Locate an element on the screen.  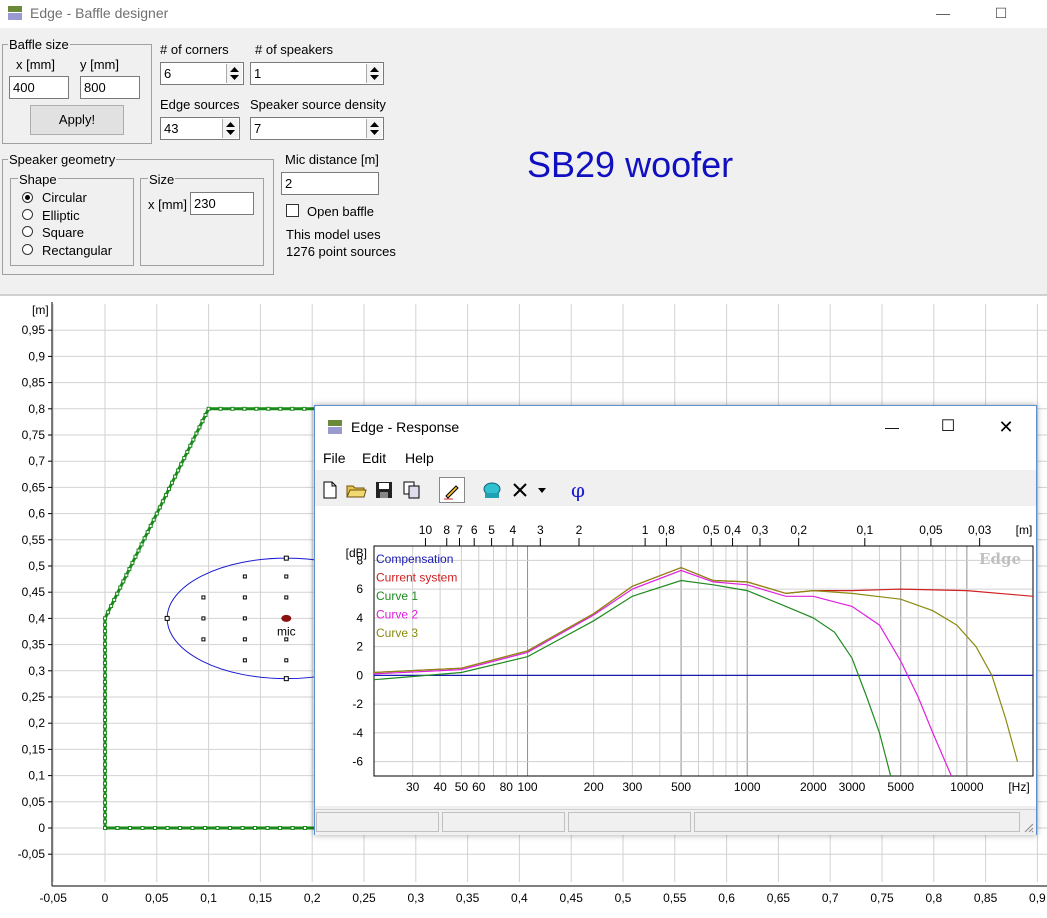
x-tick-label: 0 is located at coordinates (105, 898).